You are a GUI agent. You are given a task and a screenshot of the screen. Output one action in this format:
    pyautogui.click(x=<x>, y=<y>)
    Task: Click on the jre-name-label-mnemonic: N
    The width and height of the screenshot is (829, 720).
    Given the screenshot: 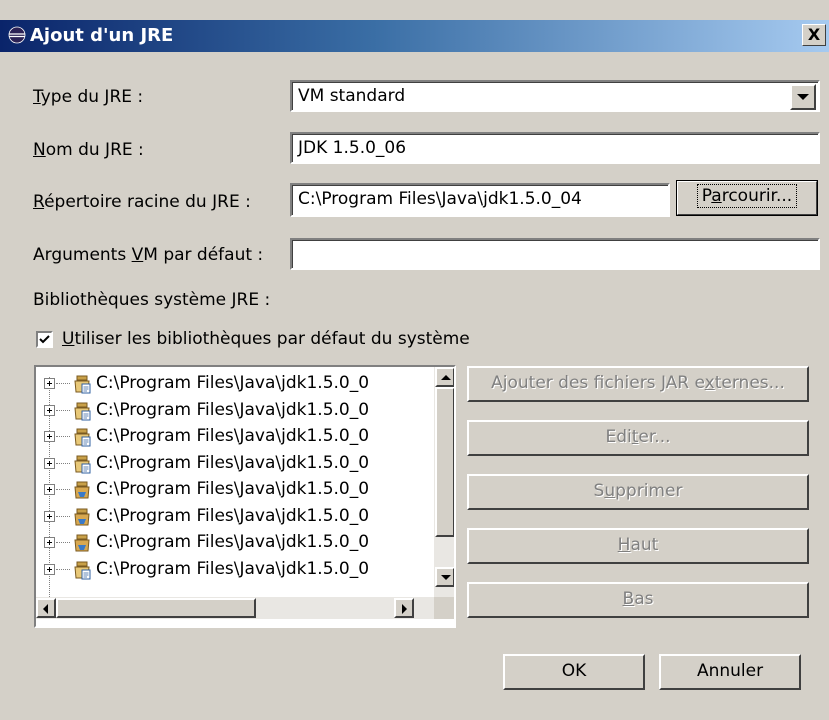 What is the action you would take?
    pyautogui.click(x=39, y=150)
    